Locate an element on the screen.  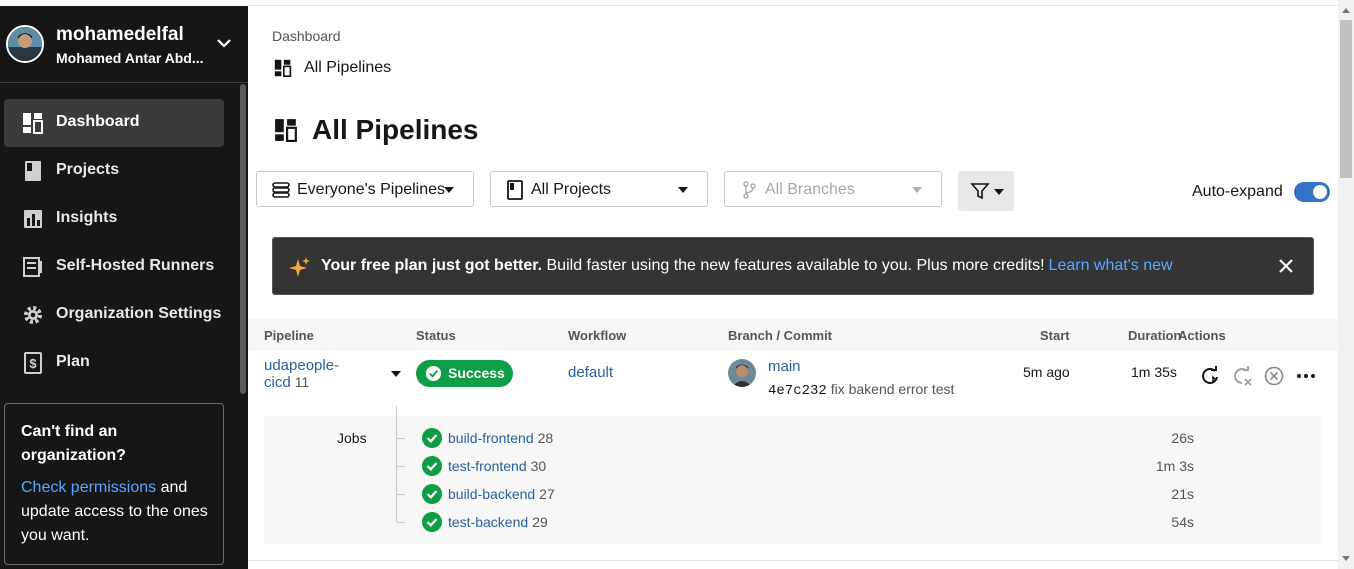
branch-icon is located at coordinates (749, 190).